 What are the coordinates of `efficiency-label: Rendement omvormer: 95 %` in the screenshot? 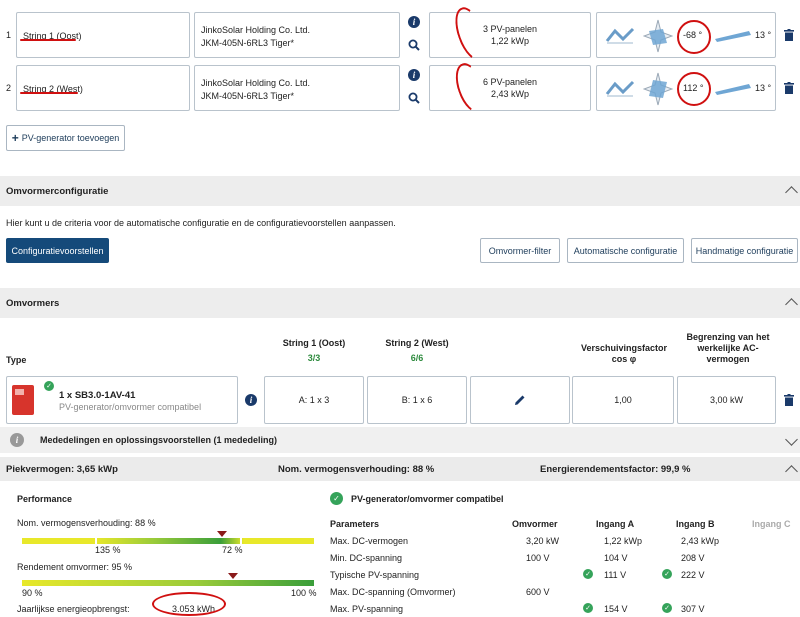 It's located at (75, 567).